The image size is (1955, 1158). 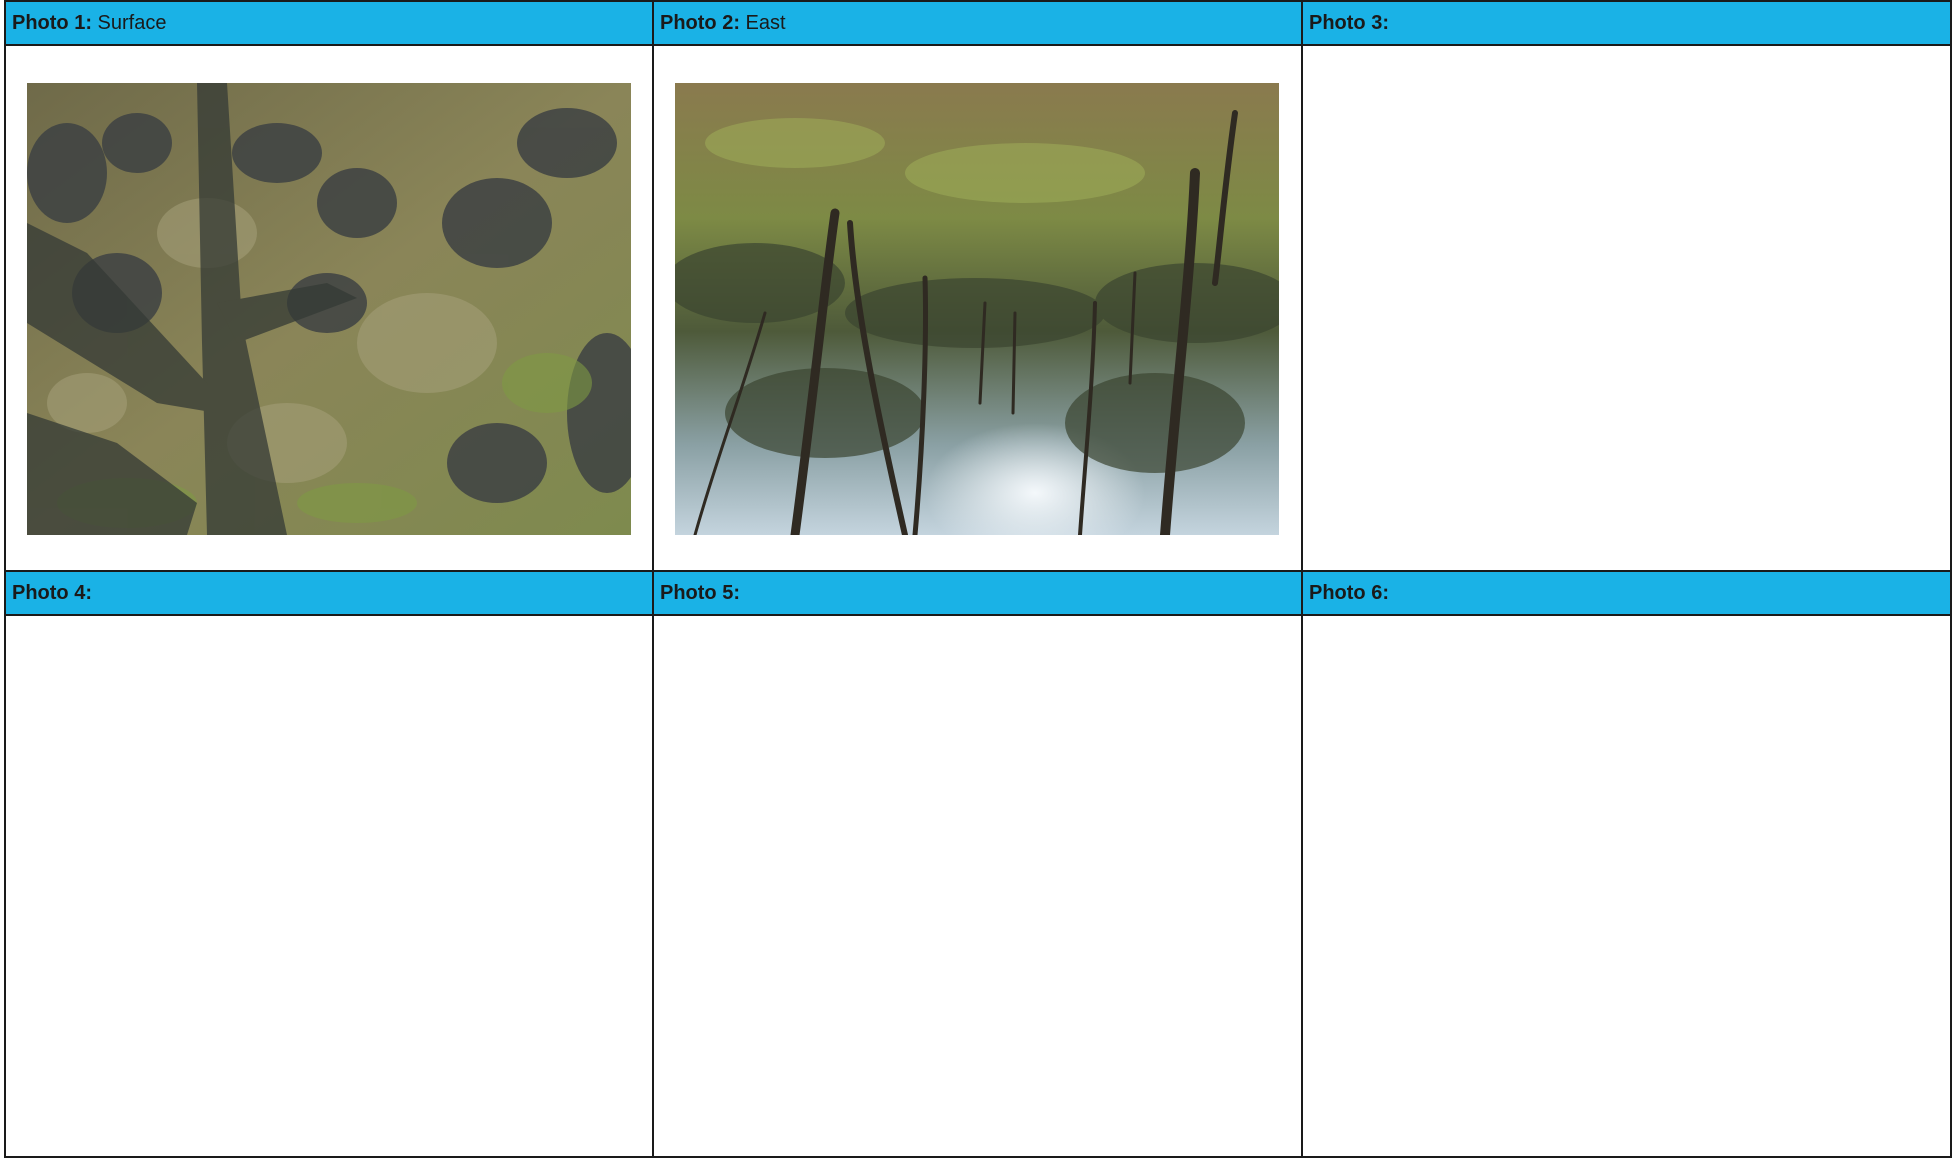 I want to click on header-row-2: Photo 4: Photo 5: Photo 6:, so click(x=978, y=593).